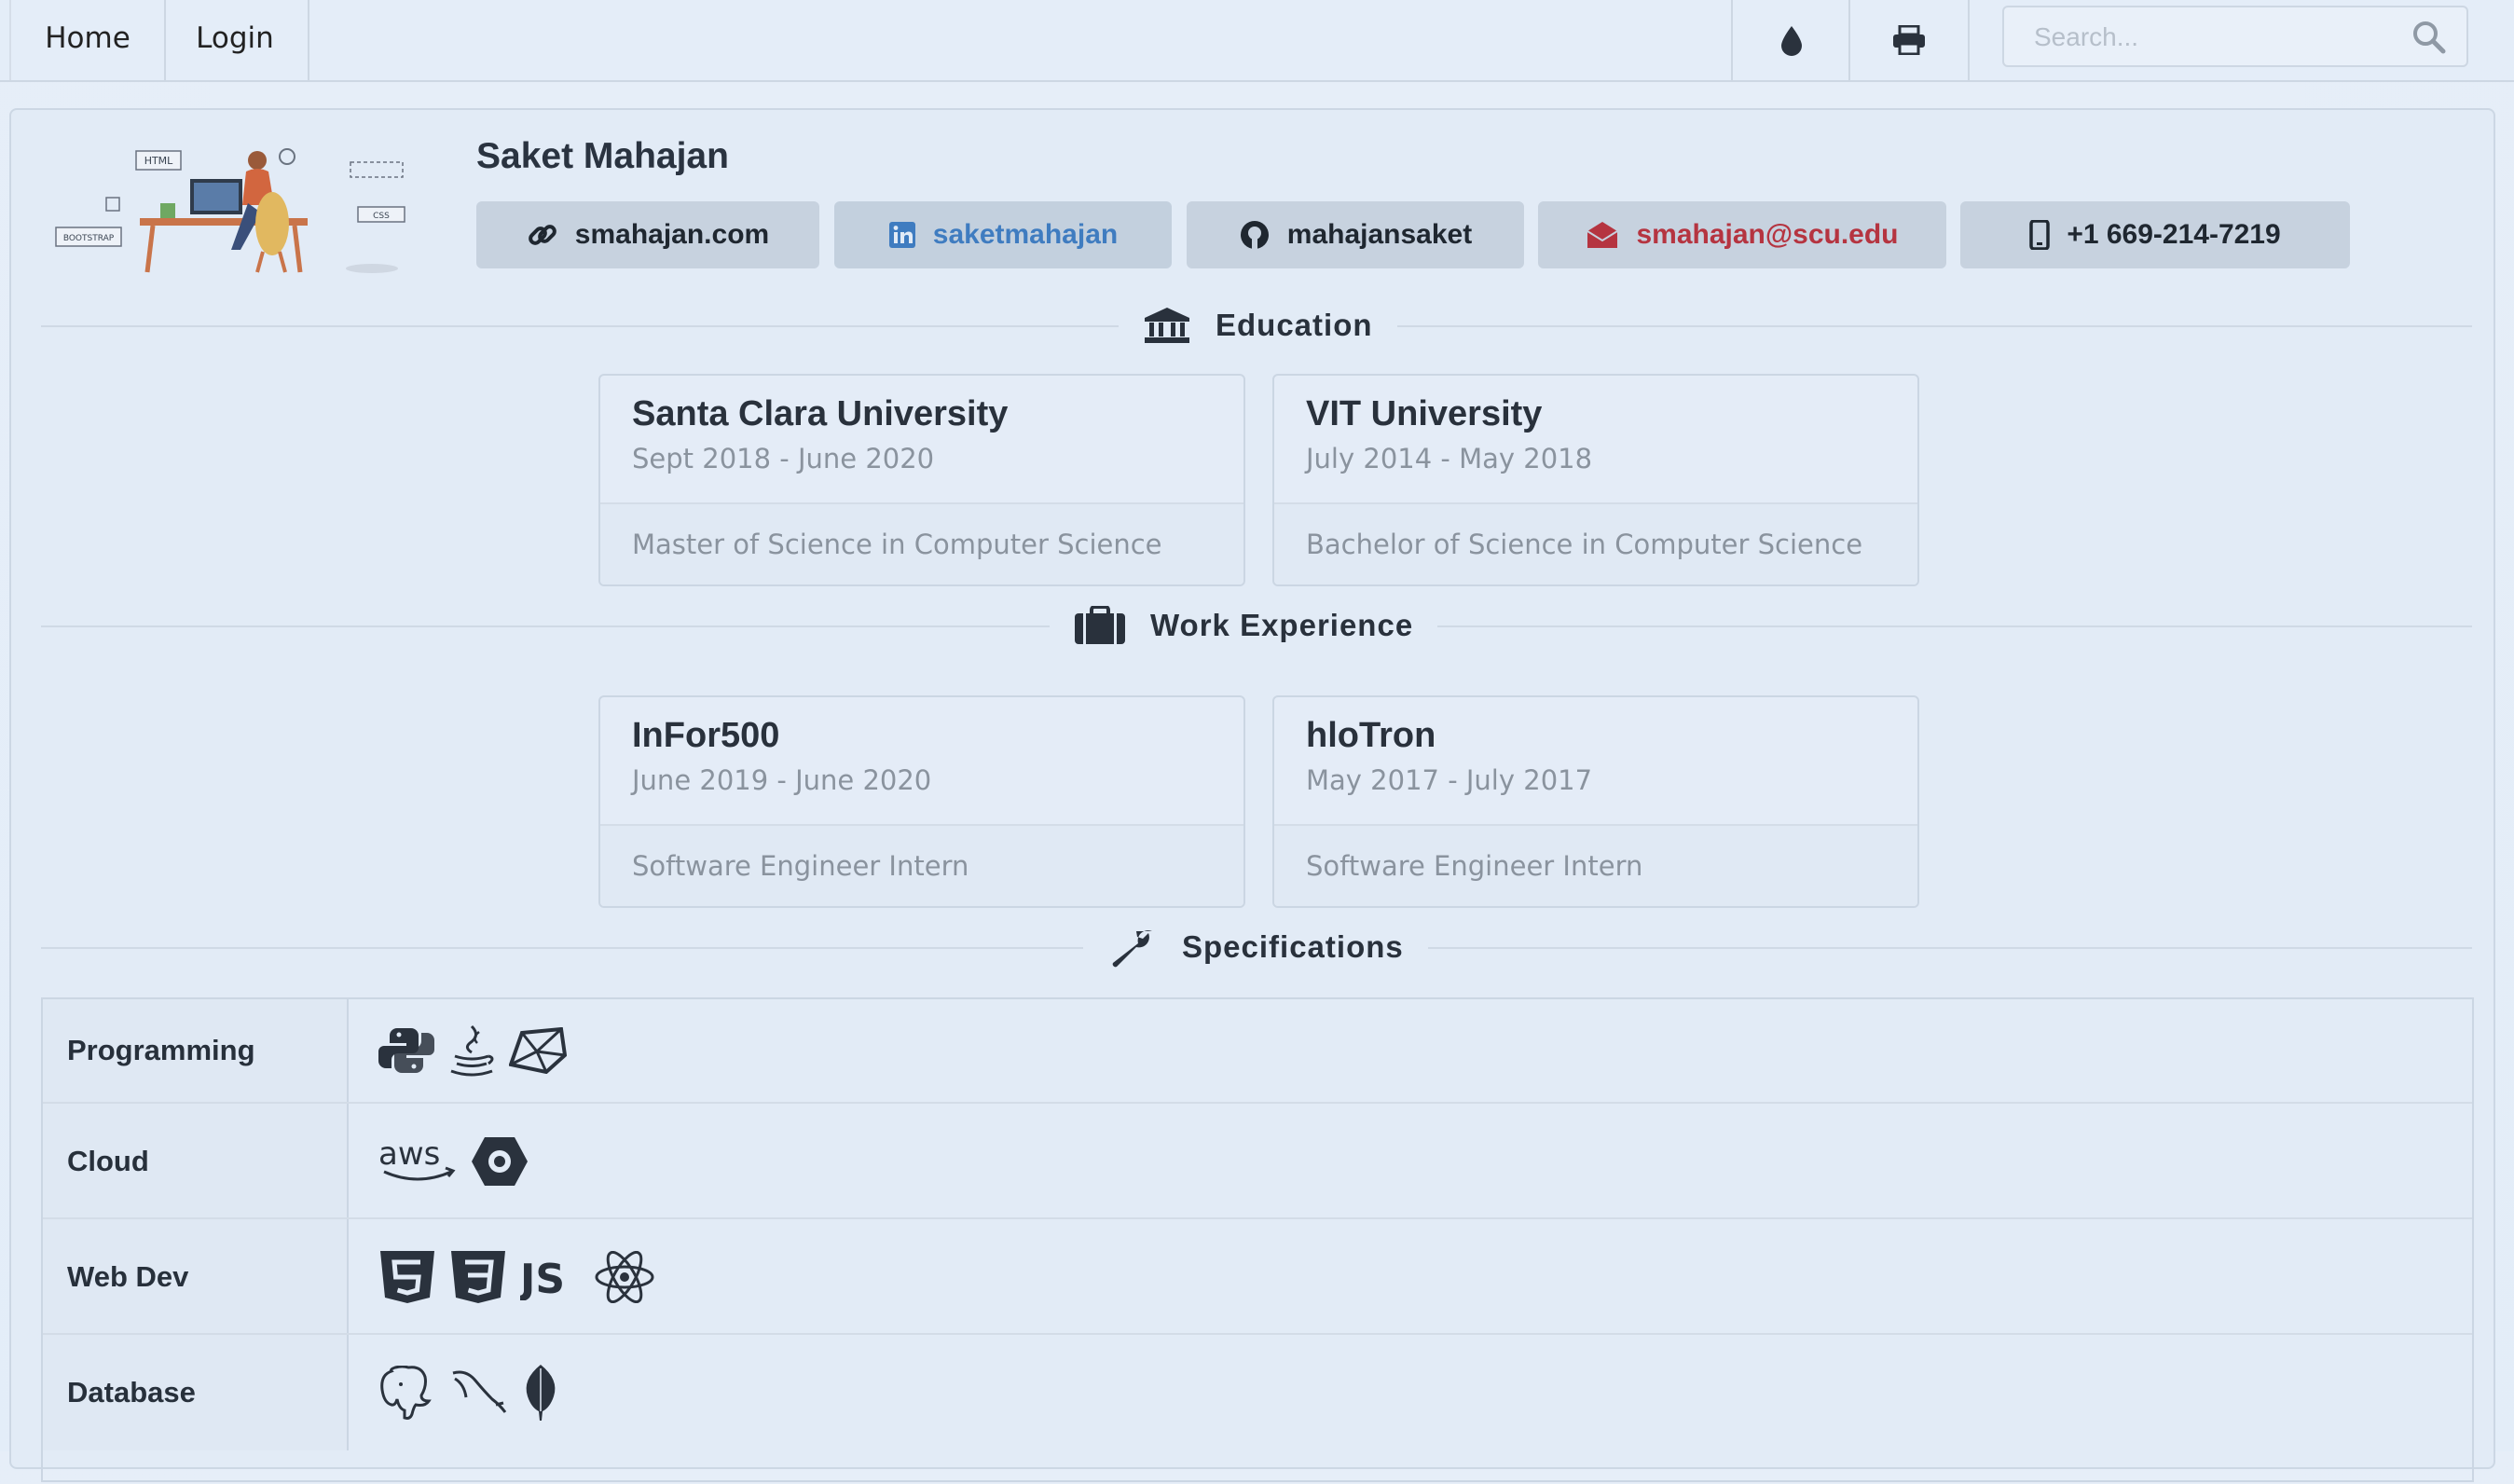 The image size is (2514, 1484). I want to click on aws-icon: aws, so click(417, 1159).